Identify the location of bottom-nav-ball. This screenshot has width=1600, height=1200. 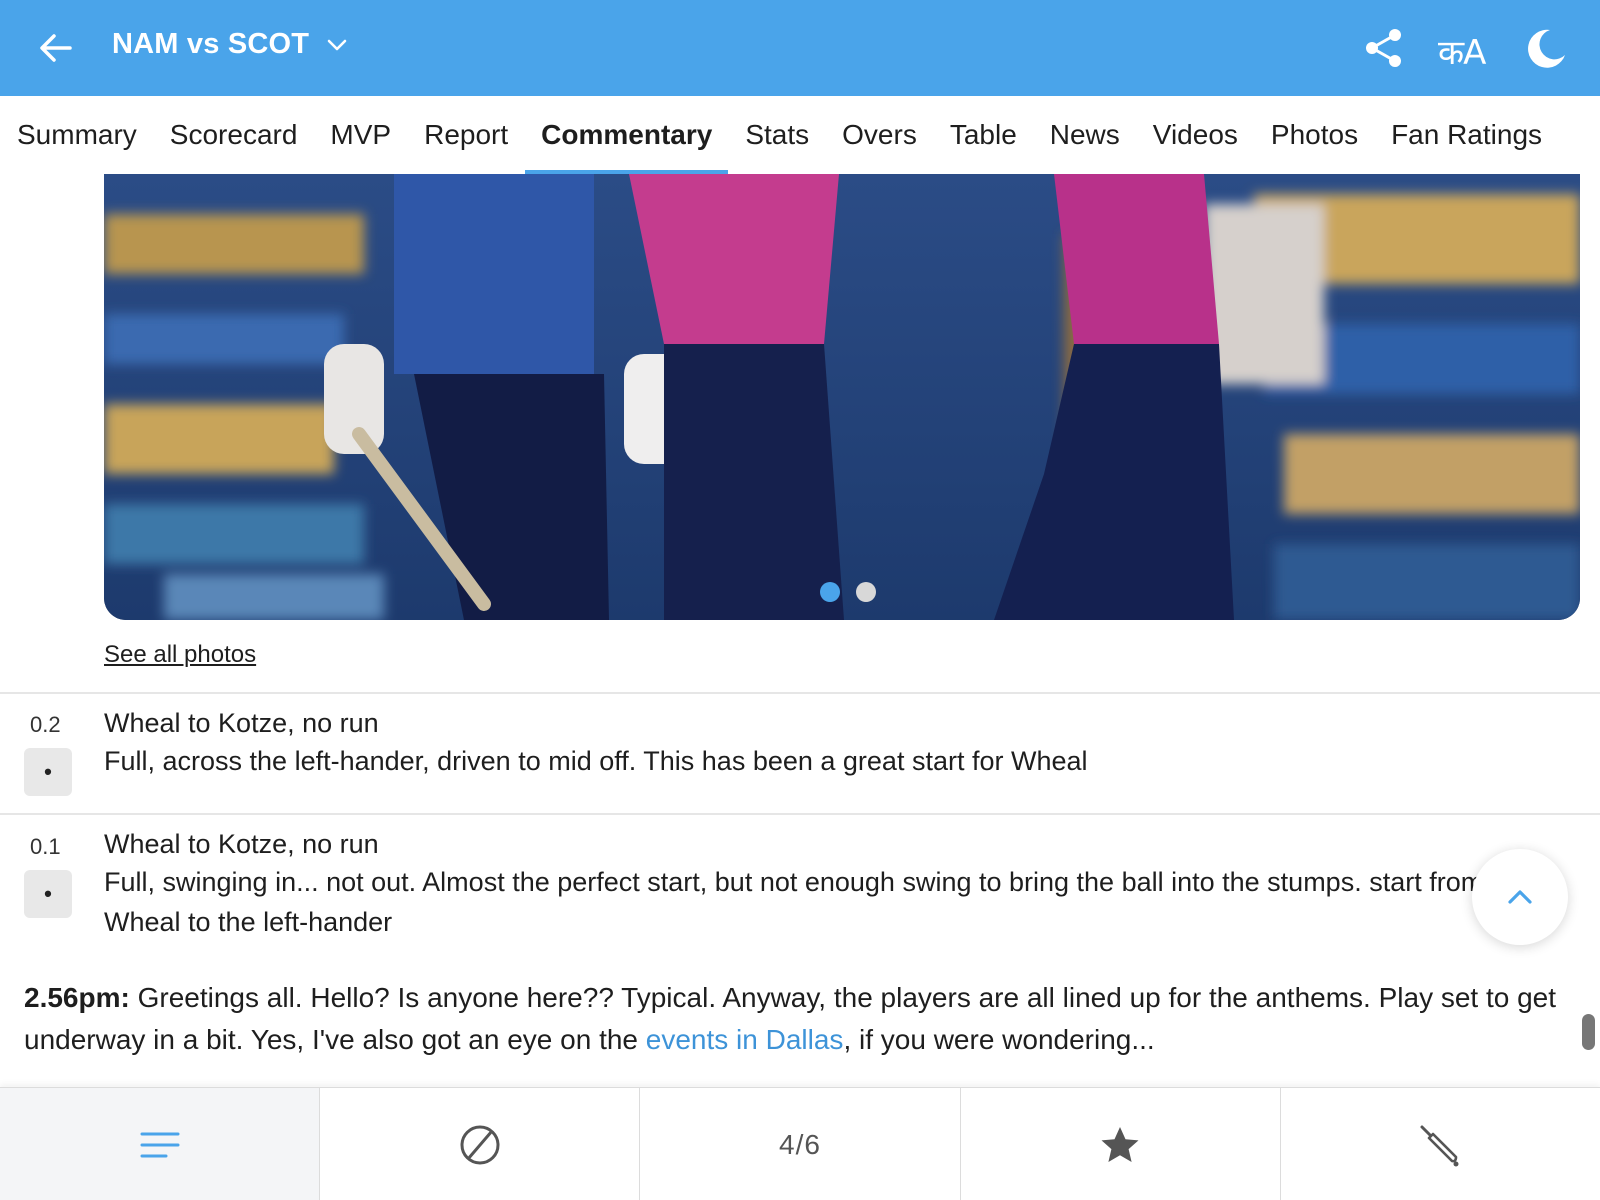
(480, 1144).